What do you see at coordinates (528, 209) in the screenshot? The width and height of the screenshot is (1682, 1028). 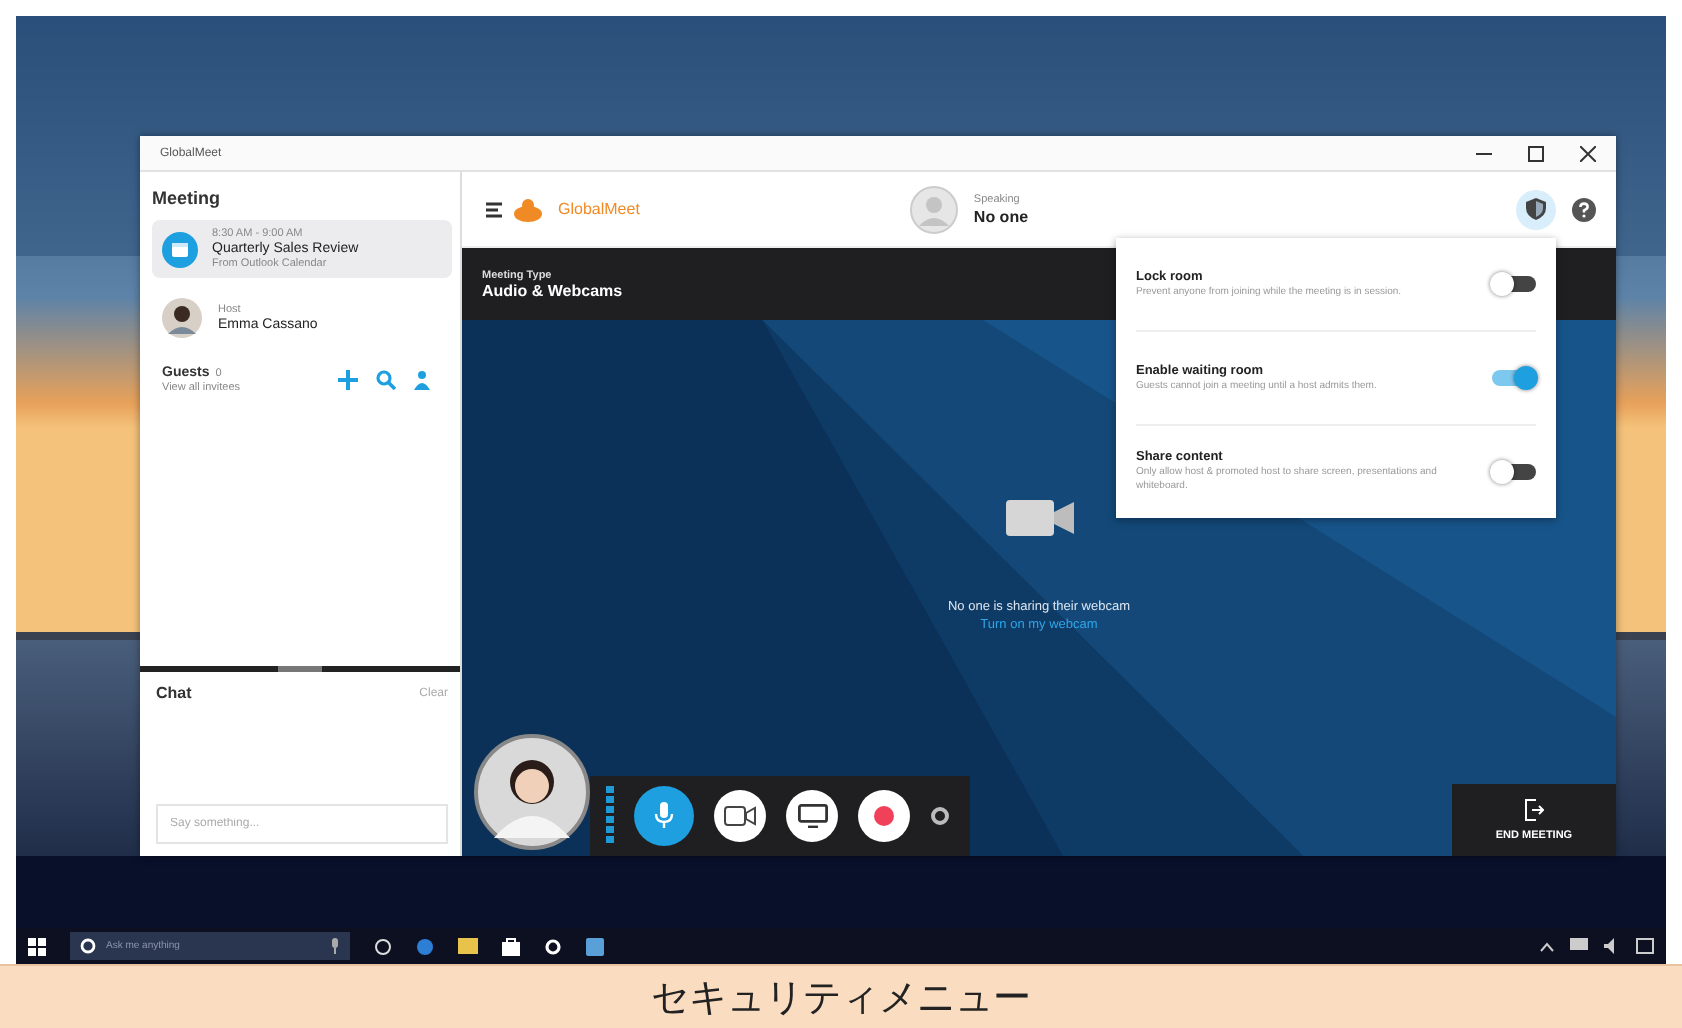 I see `logo-icon` at bounding box center [528, 209].